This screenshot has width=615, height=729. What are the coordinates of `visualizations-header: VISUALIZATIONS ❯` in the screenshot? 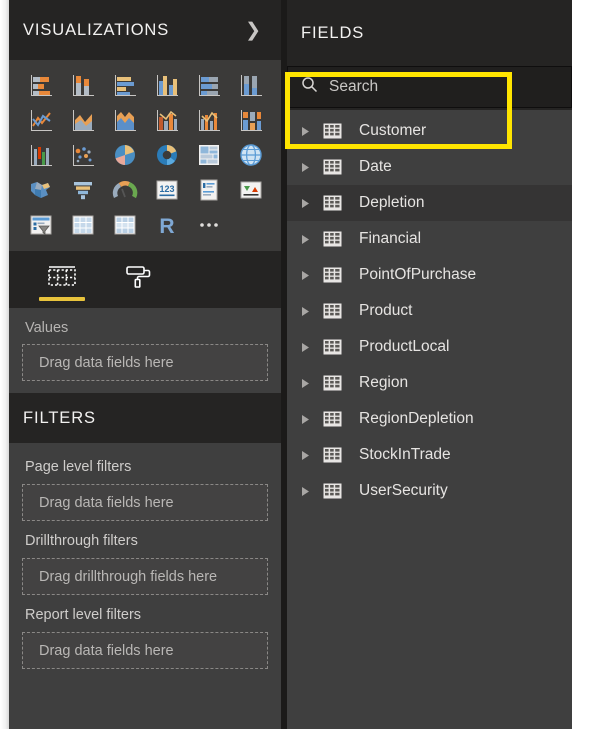 It's located at (145, 30).